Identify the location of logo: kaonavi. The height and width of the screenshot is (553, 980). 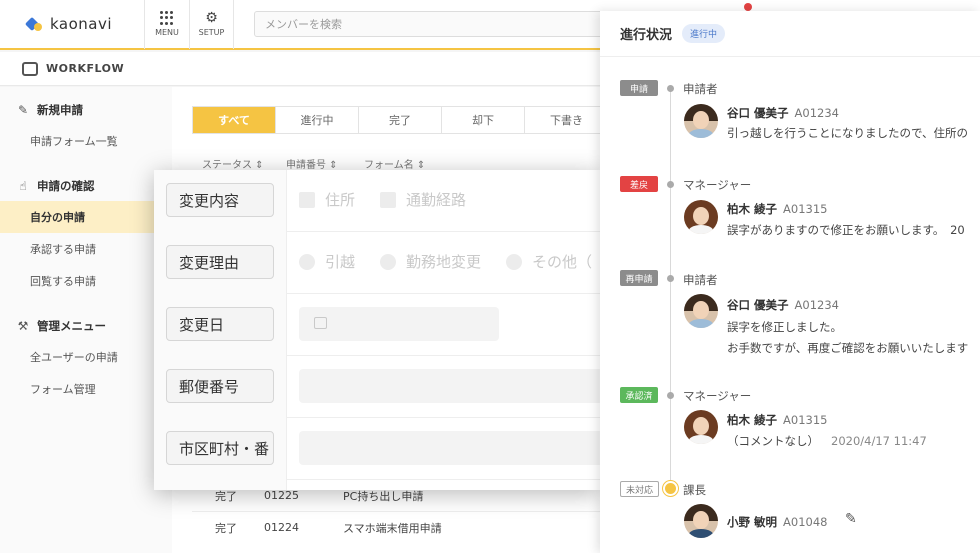
(84, 24).